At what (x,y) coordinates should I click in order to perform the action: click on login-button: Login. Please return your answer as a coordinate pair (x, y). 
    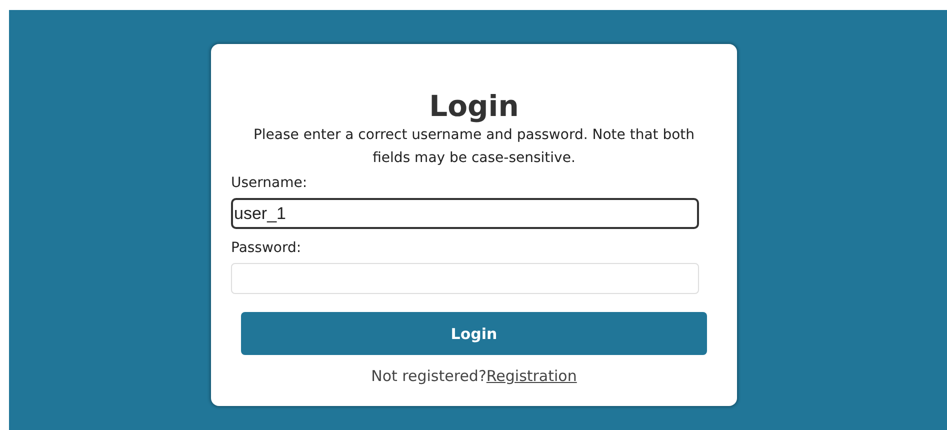
    Looking at the image, I should click on (474, 333).